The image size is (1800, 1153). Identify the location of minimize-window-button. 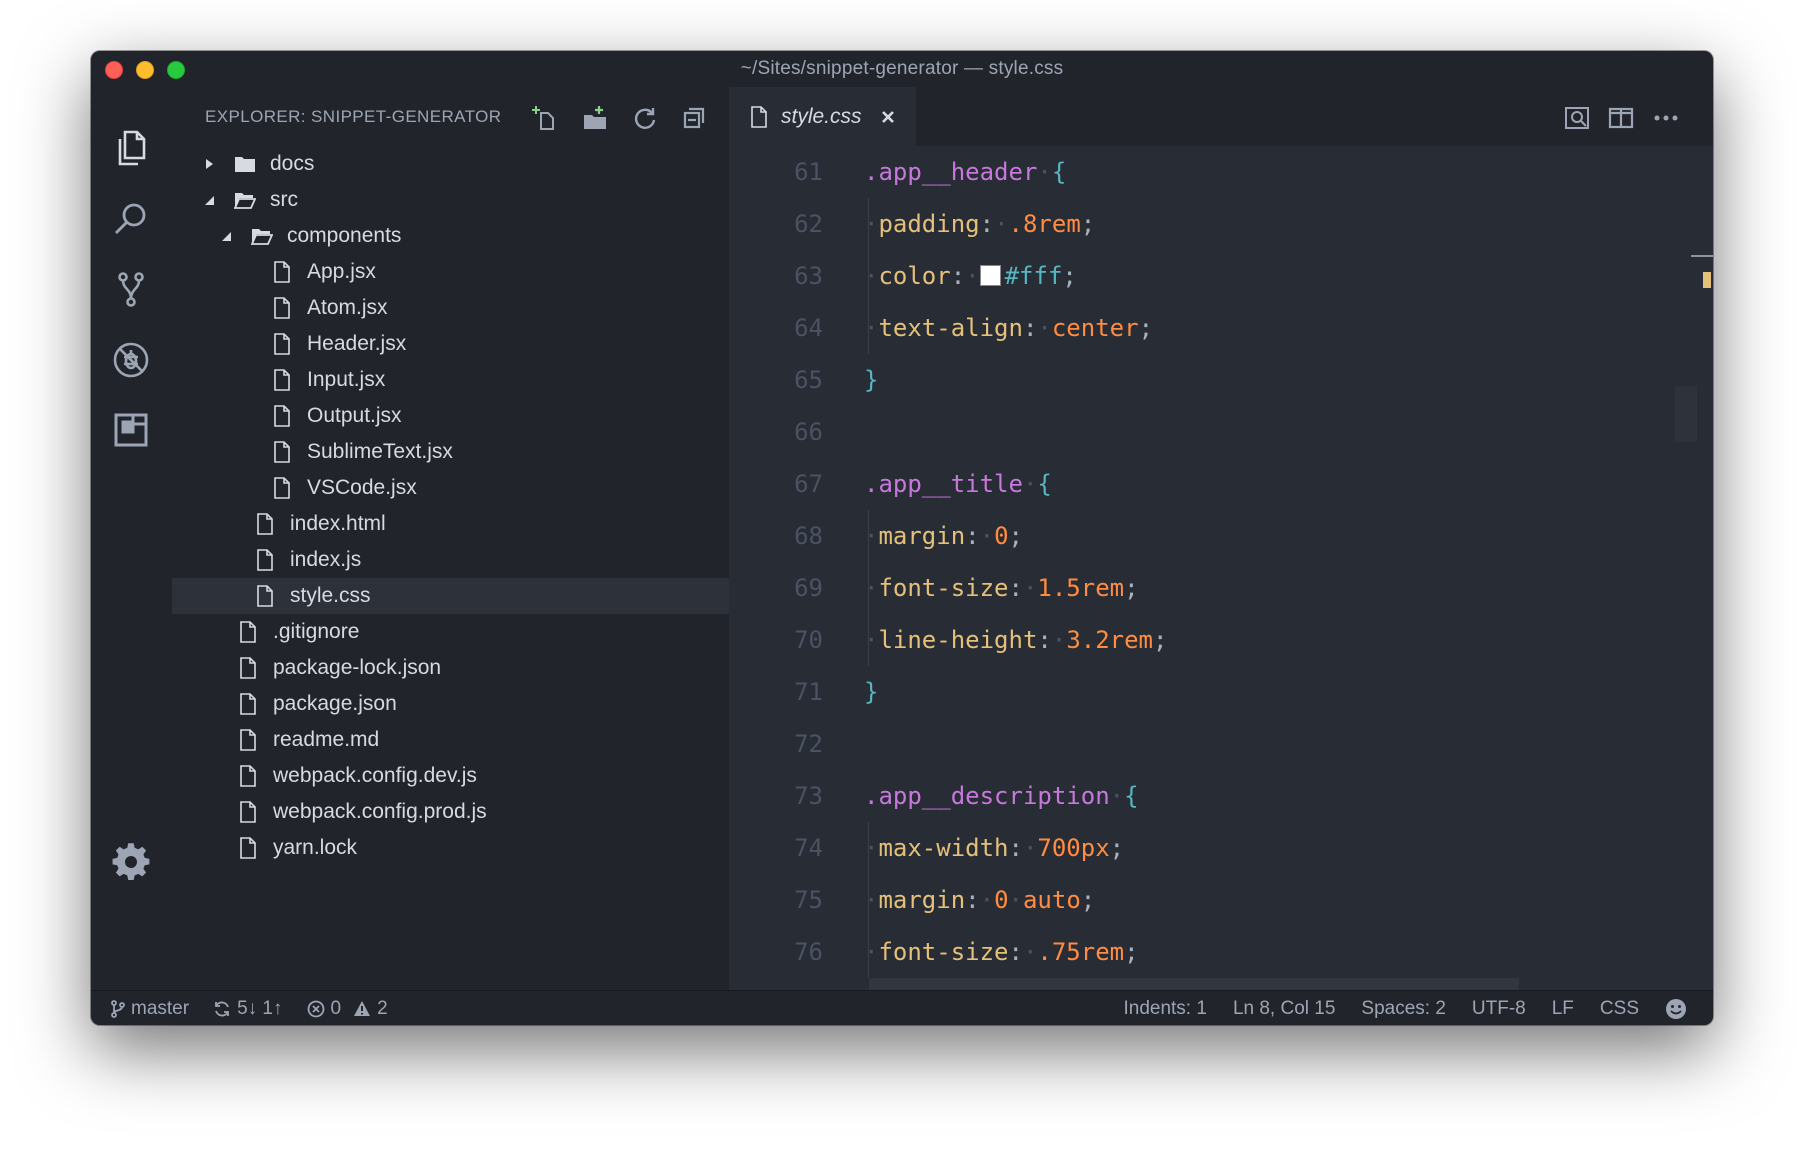
(145, 70).